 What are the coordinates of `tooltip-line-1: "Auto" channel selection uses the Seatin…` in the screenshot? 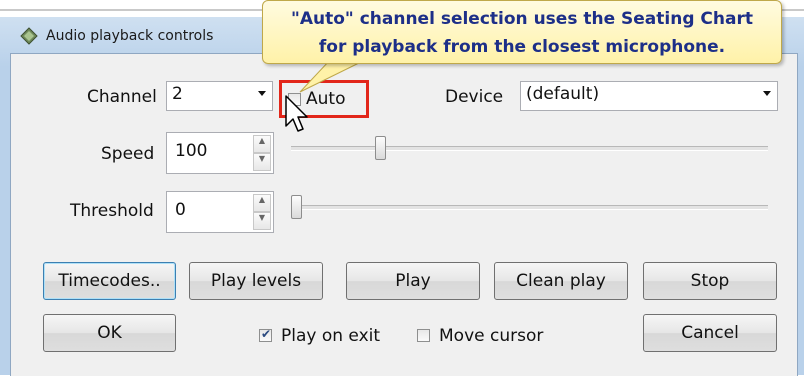 It's located at (522, 19).